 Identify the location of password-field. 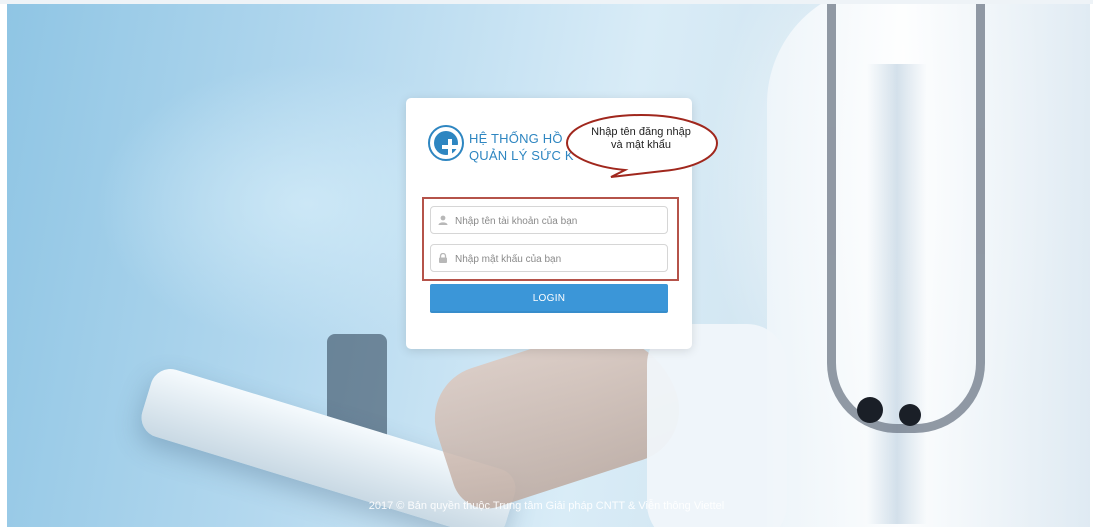
(549, 258).